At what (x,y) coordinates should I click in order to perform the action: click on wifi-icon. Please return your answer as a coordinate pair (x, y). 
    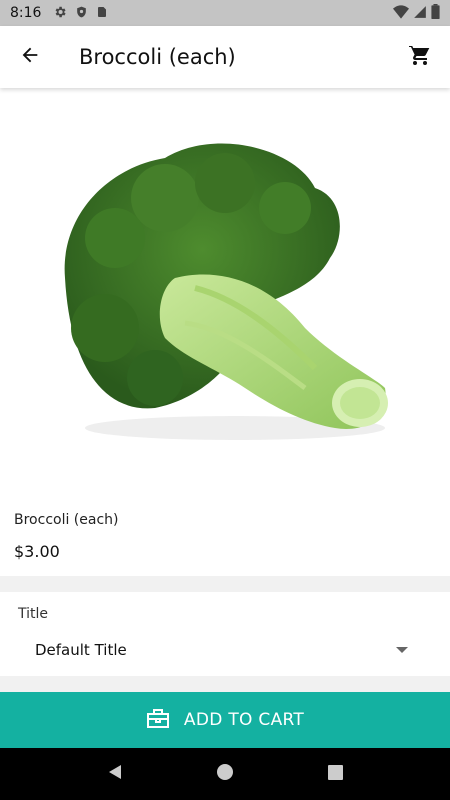
    Looking at the image, I should click on (401, 13).